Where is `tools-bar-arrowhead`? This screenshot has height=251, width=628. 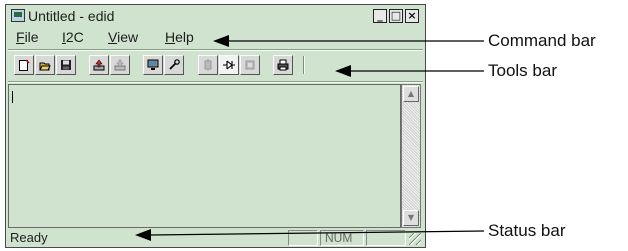
tools-bar-arrowhead is located at coordinates (343, 71).